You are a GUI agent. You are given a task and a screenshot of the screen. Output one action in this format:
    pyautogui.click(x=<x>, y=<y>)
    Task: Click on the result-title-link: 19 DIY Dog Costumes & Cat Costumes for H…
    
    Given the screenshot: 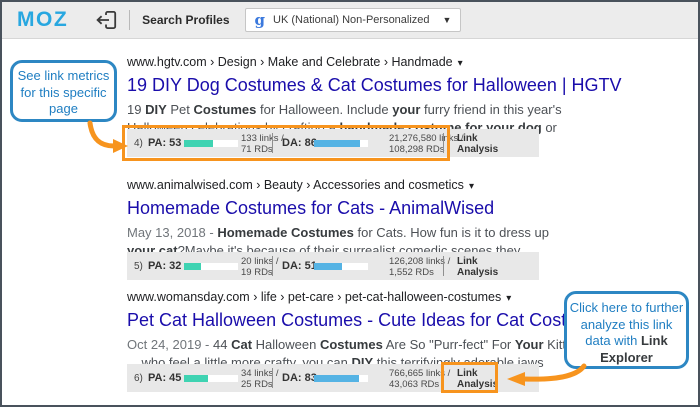 What is the action you would take?
    pyautogui.click(x=374, y=85)
    